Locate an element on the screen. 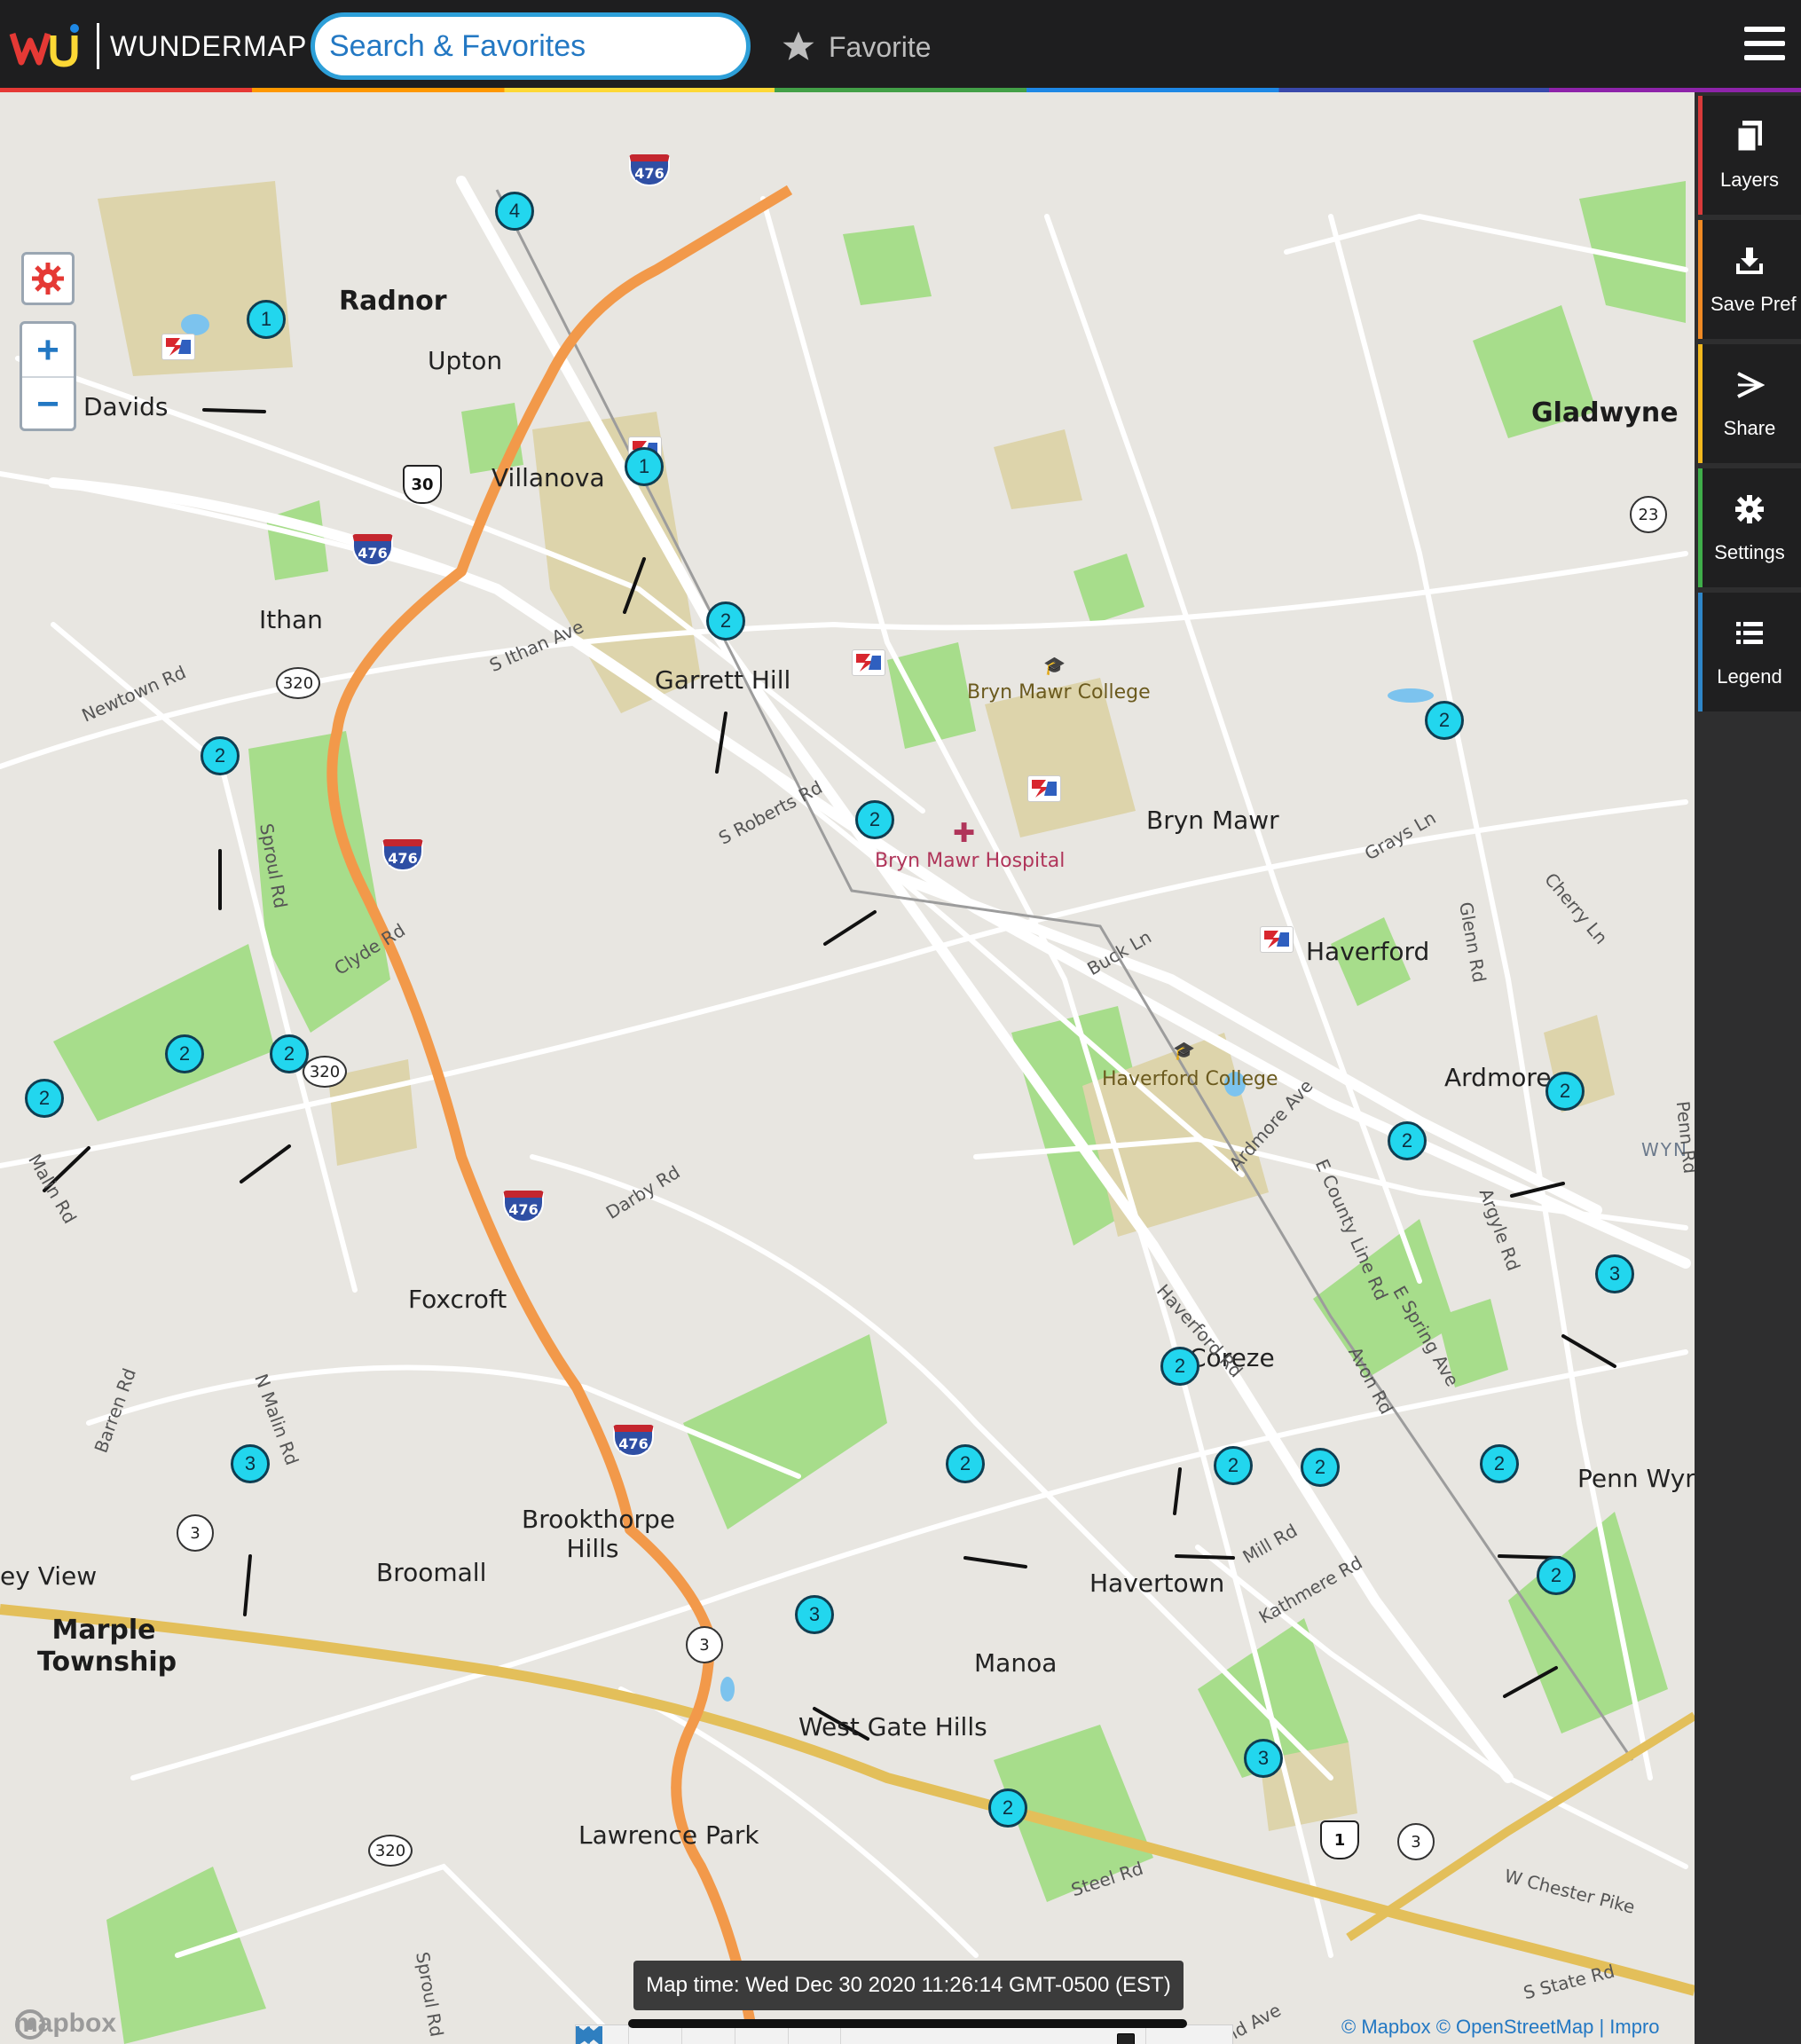 The width and height of the screenshot is (1801, 2044). place-label: Marple Township is located at coordinates (107, 1646).